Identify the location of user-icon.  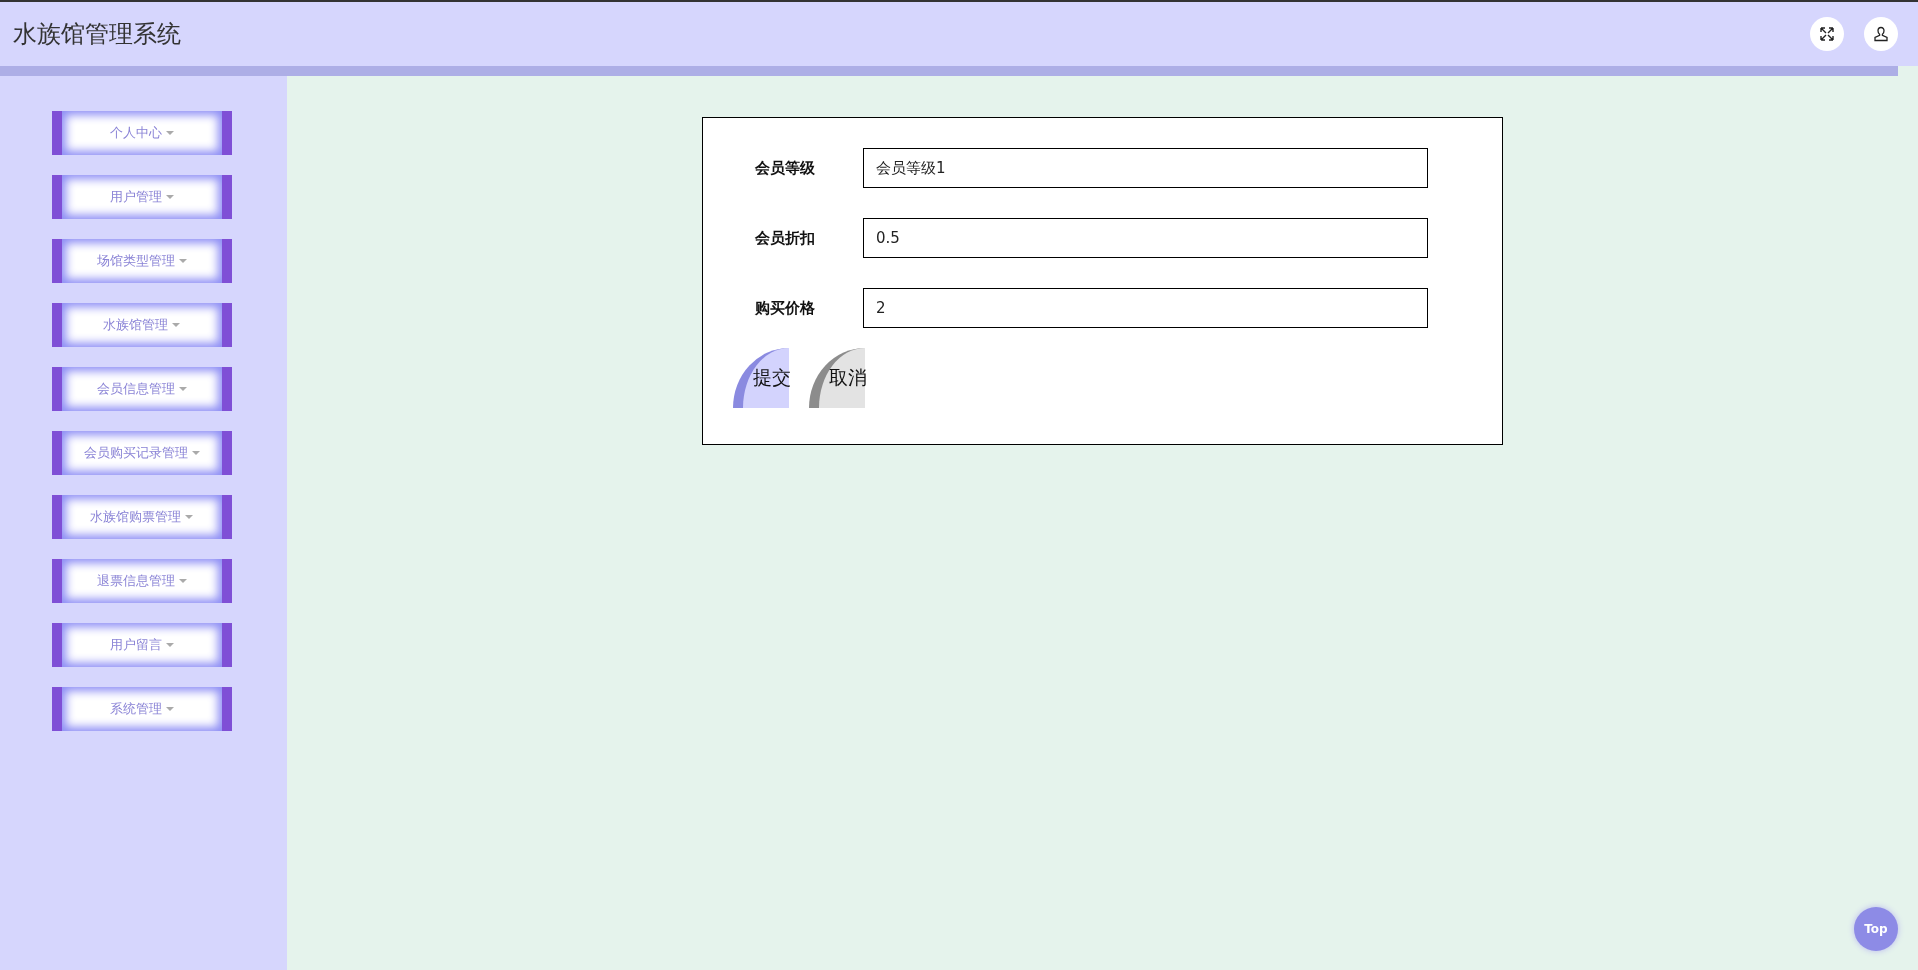
(1881, 34).